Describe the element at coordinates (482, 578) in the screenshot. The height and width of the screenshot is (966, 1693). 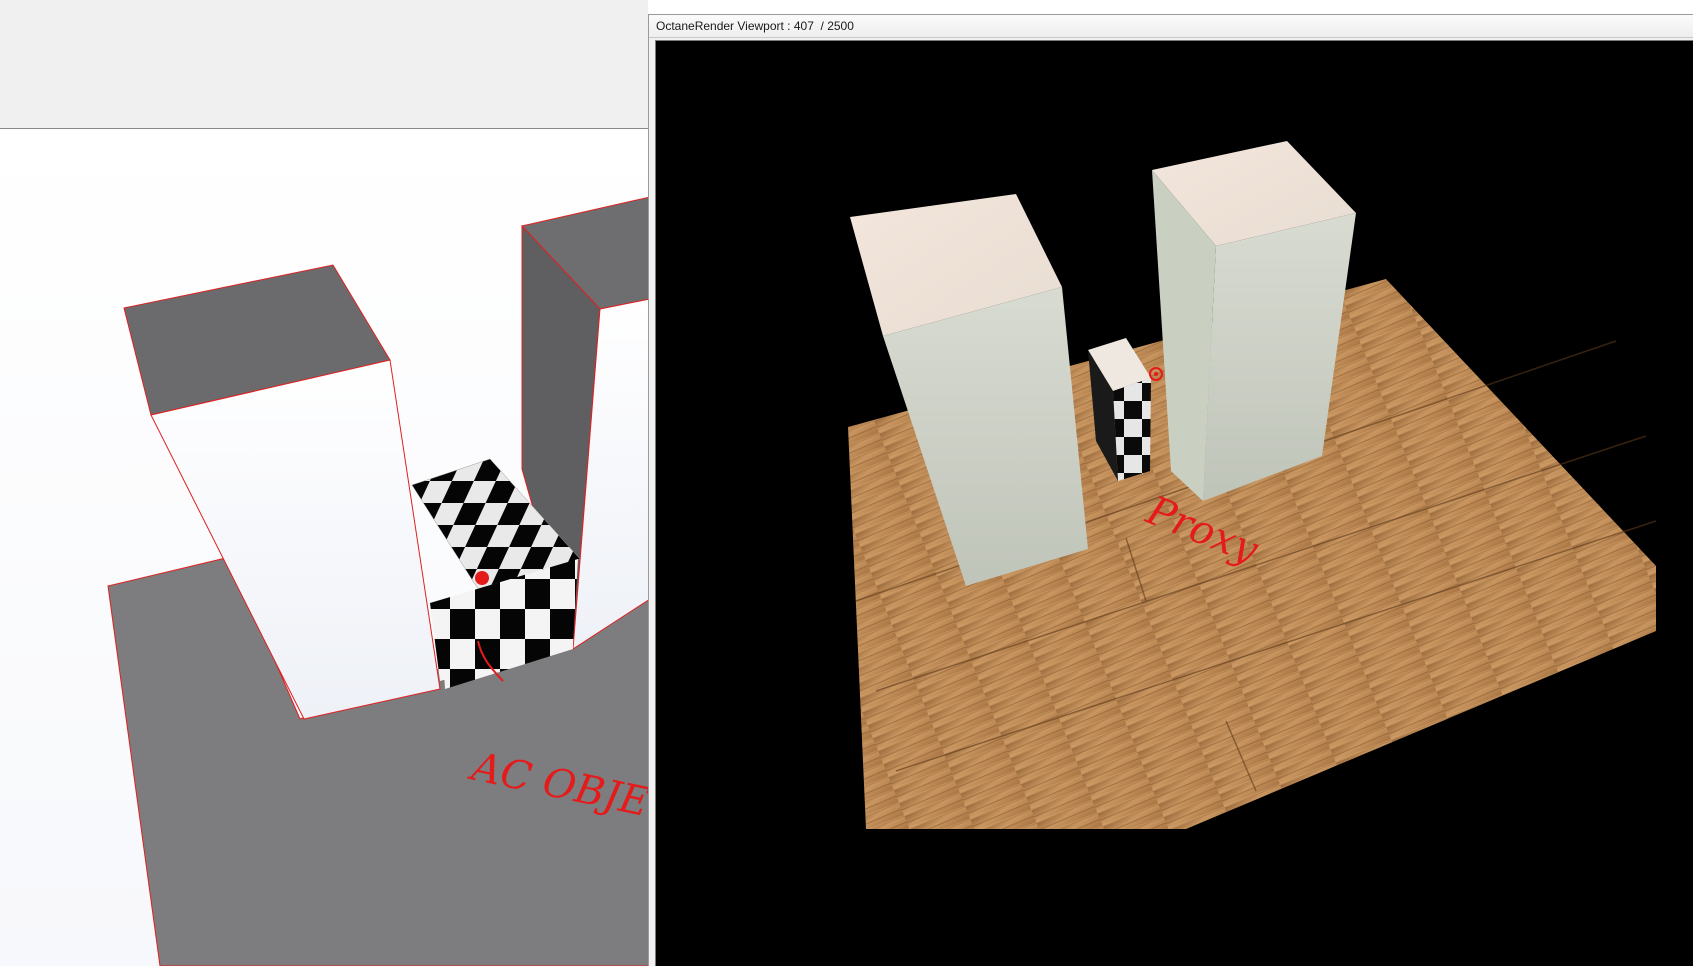
I see `proxy-pivot-marker` at that location.